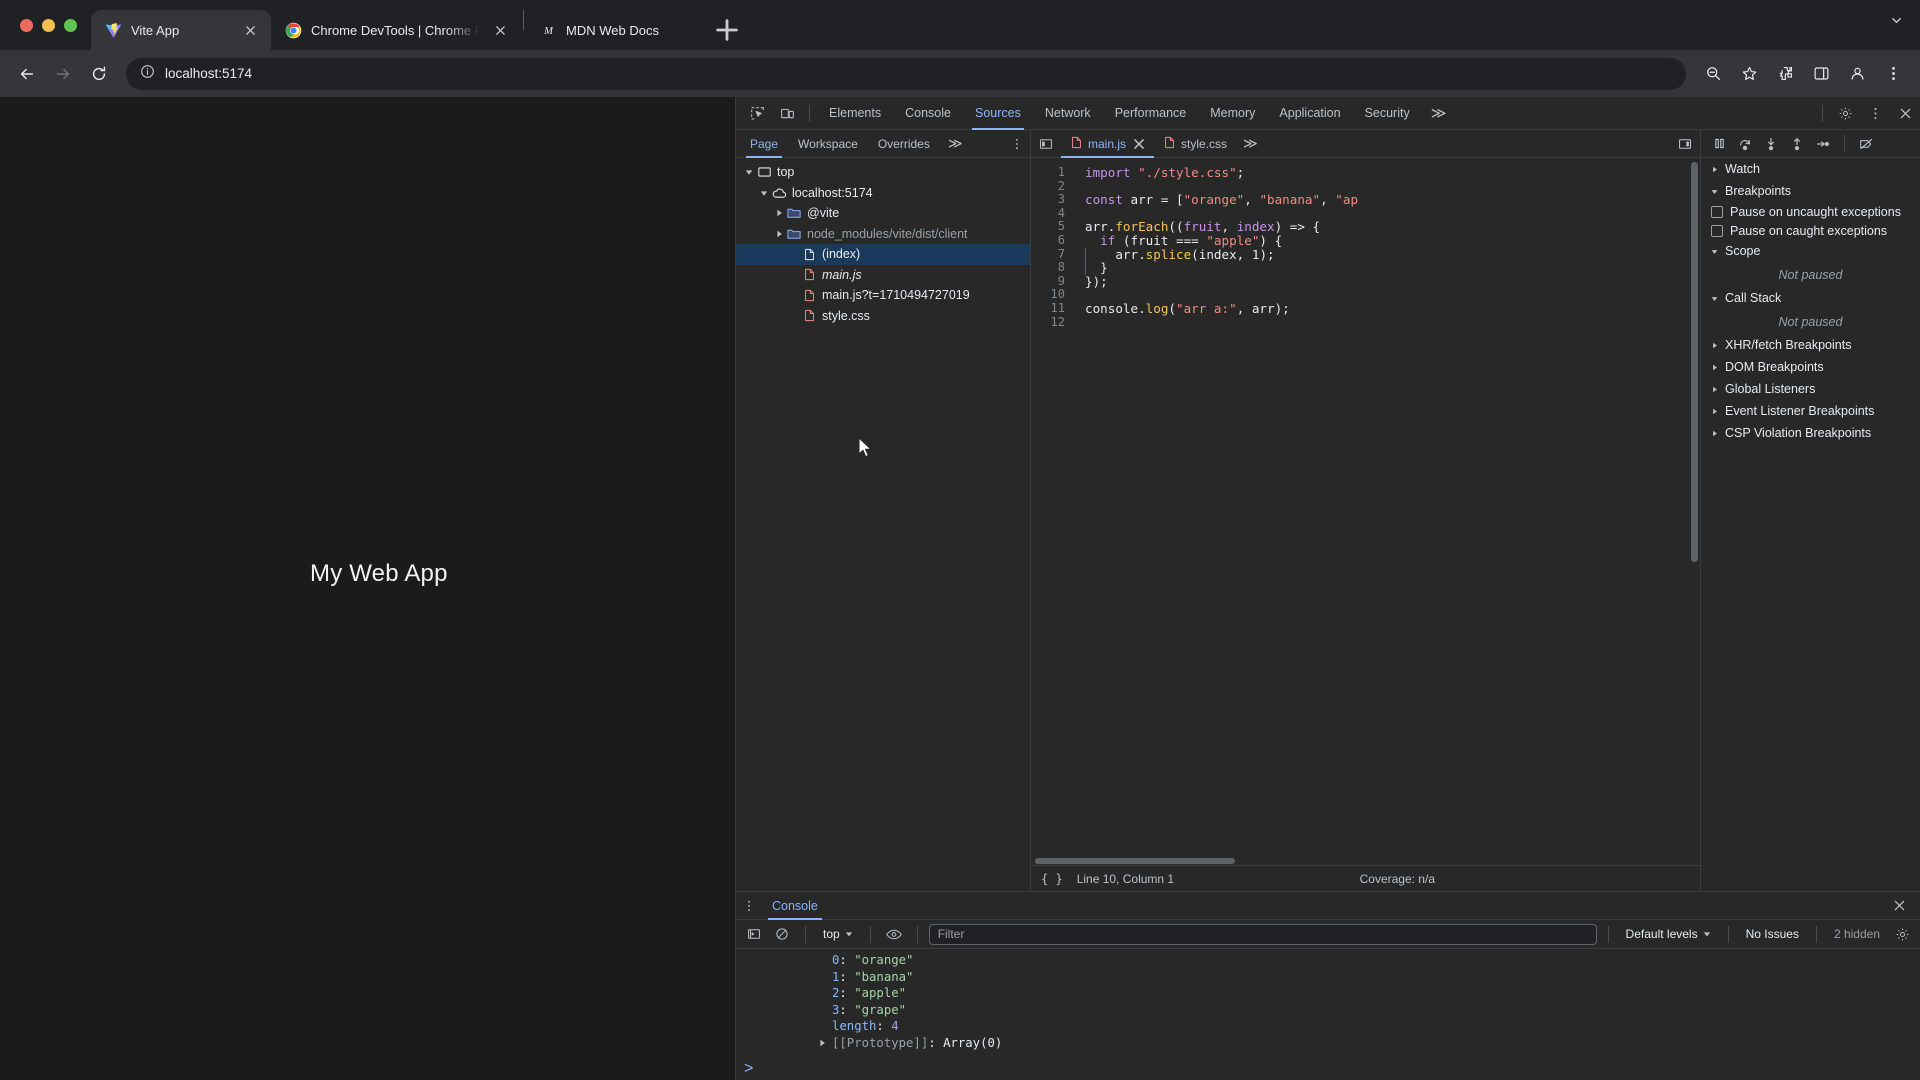 This screenshot has height=1080, width=1920. What do you see at coordinates (1845, 113) in the screenshot?
I see `settings-gear-icon` at bounding box center [1845, 113].